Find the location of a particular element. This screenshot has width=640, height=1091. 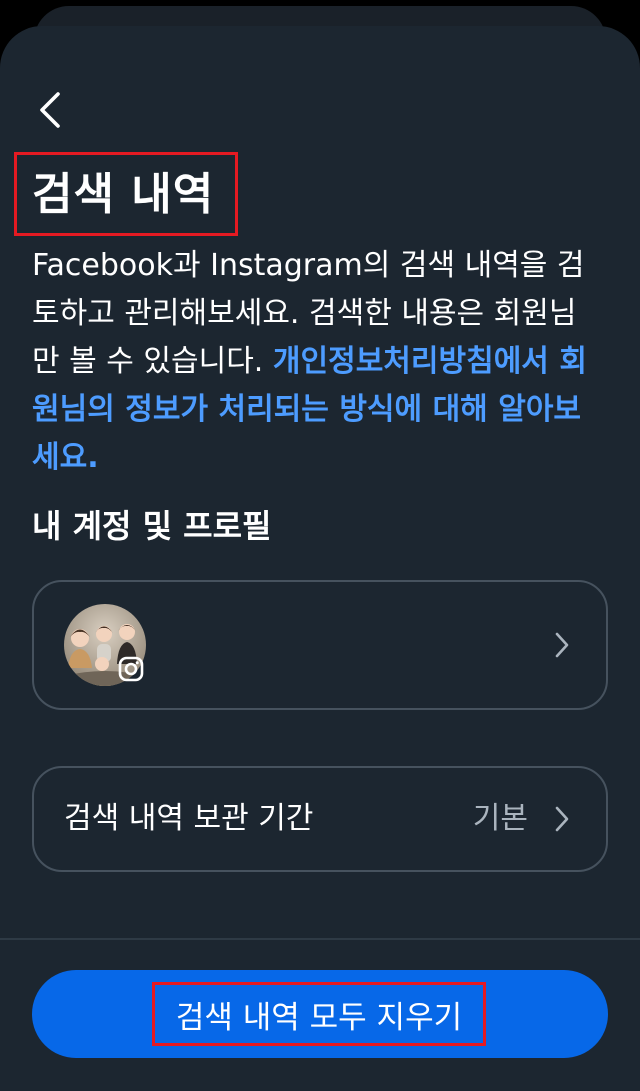

back-button is located at coordinates (50, 110).